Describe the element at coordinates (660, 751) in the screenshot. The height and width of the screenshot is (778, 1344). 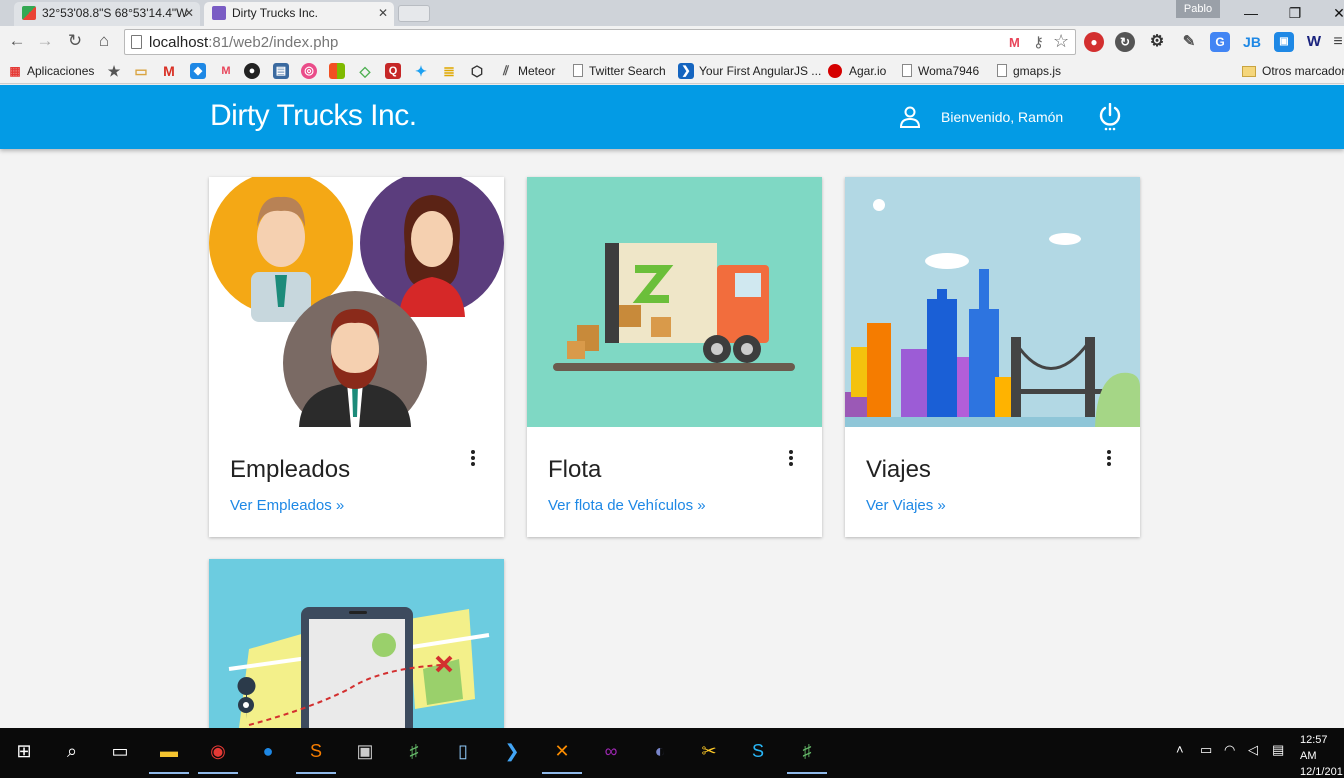
I see `eclipse-icon: ◐` at that location.